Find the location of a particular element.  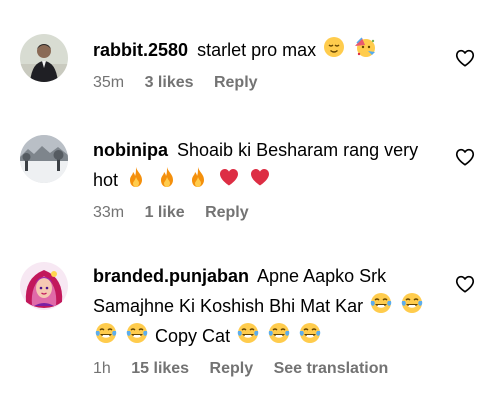

comment-likes-count: 3 likes is located at coordinates (169, 82).